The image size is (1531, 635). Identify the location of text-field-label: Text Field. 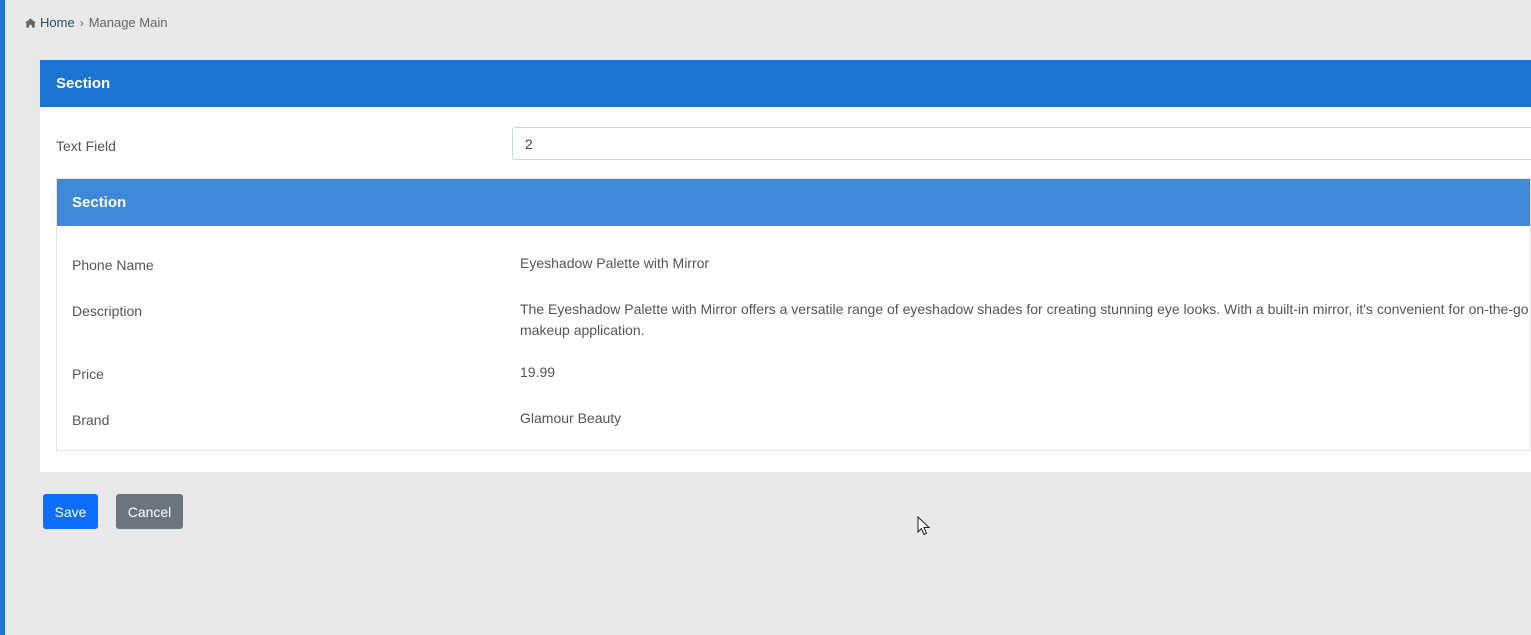
(86, 146).